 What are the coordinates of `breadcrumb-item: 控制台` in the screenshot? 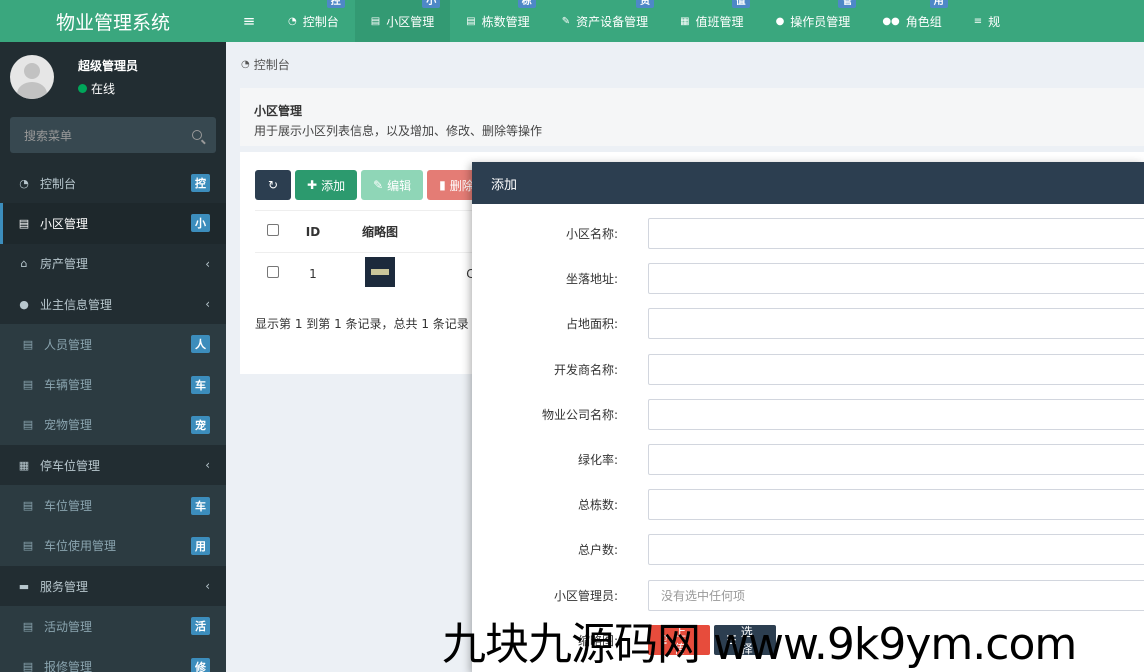 It's located at (272, 64).